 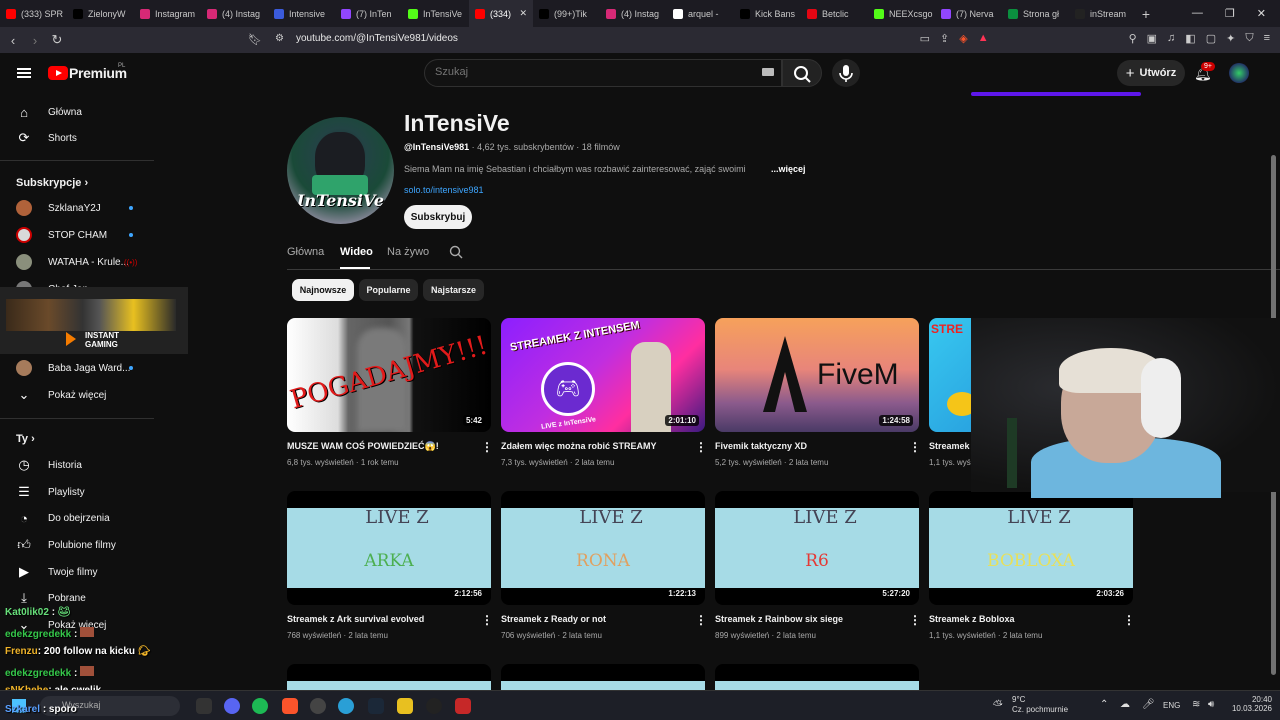 I want to click on brave-shield-icon: ◈, so click(x=963, y=38).